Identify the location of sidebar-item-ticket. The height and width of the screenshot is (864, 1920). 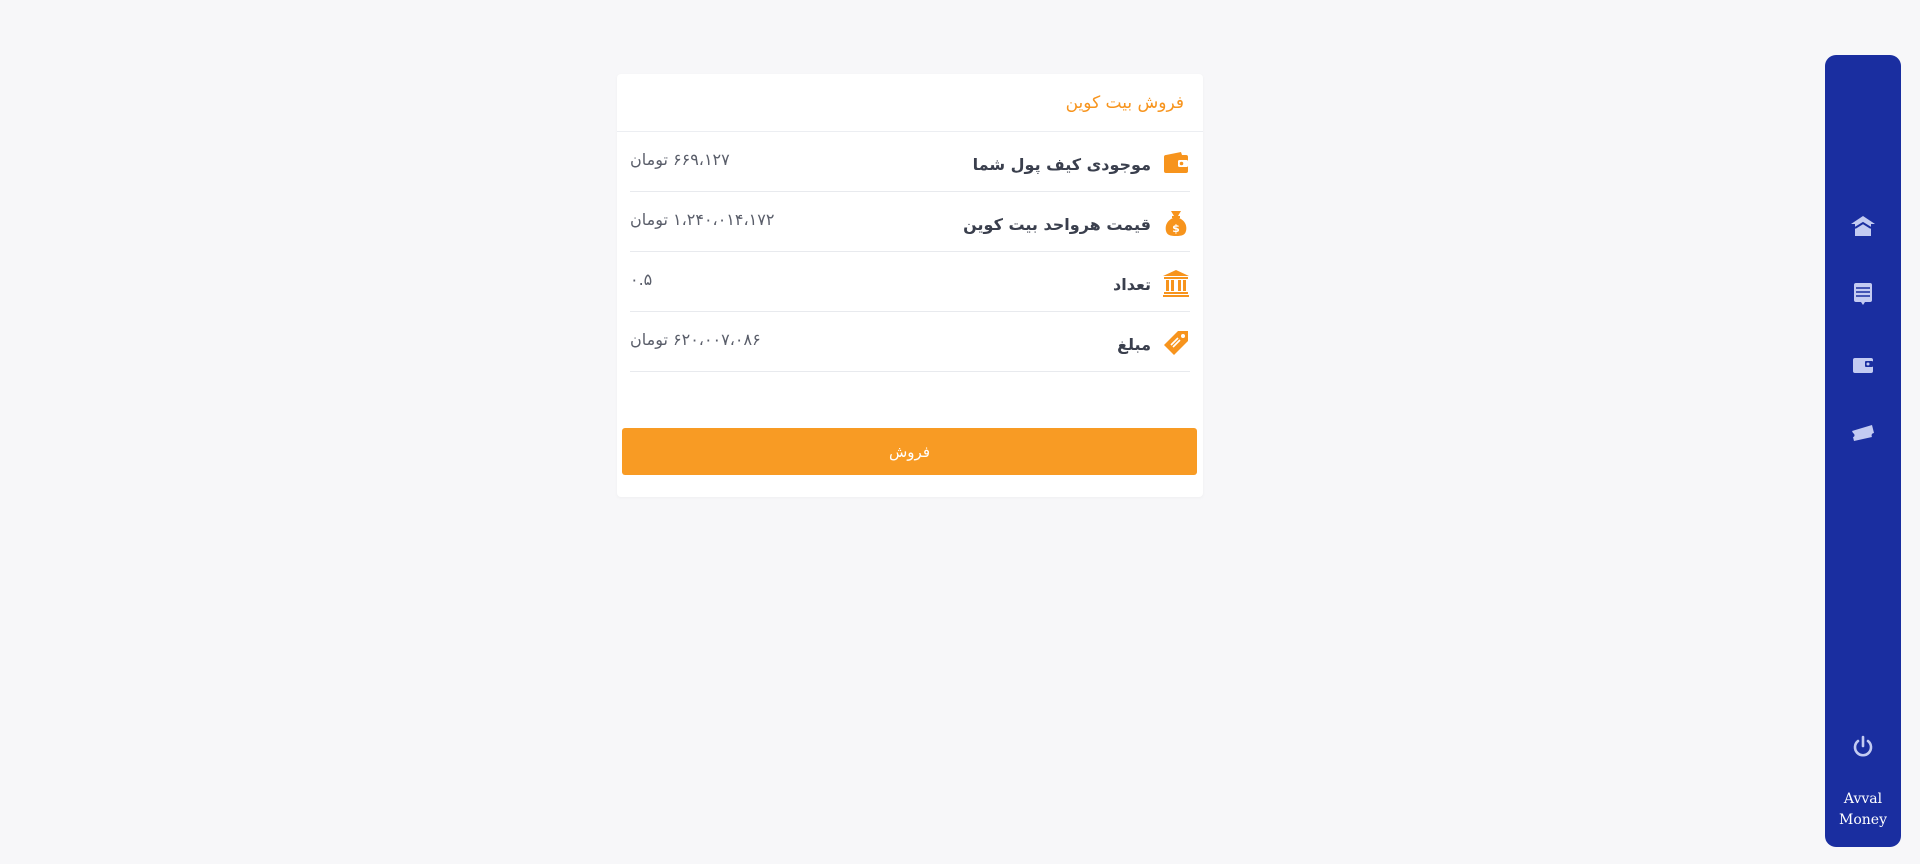
(1863, 435).